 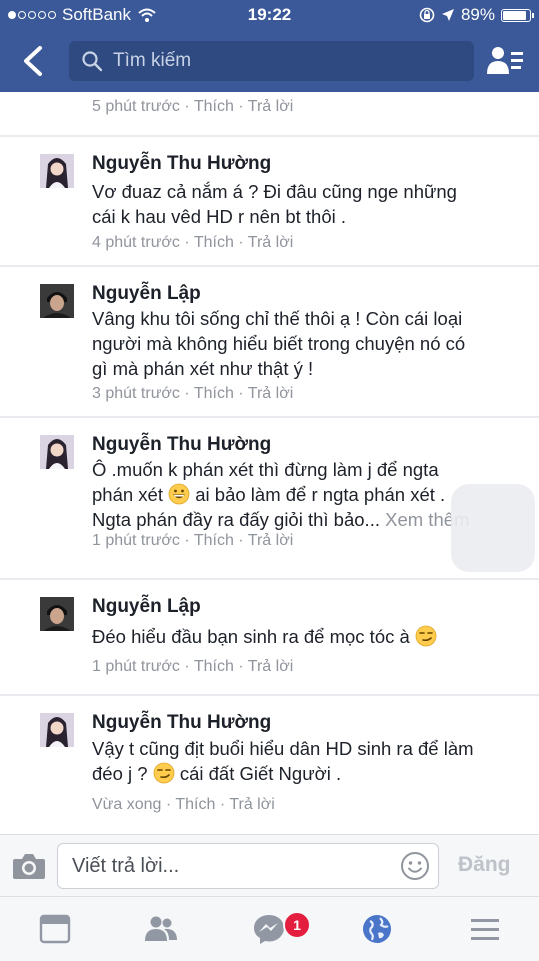 I want to click on news-feed-icon, so click(x=55, y=929).